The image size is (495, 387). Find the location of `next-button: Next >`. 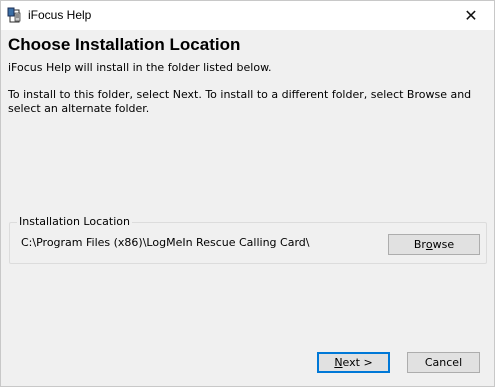

next-button: Next > is located at coordinates (353, 362).